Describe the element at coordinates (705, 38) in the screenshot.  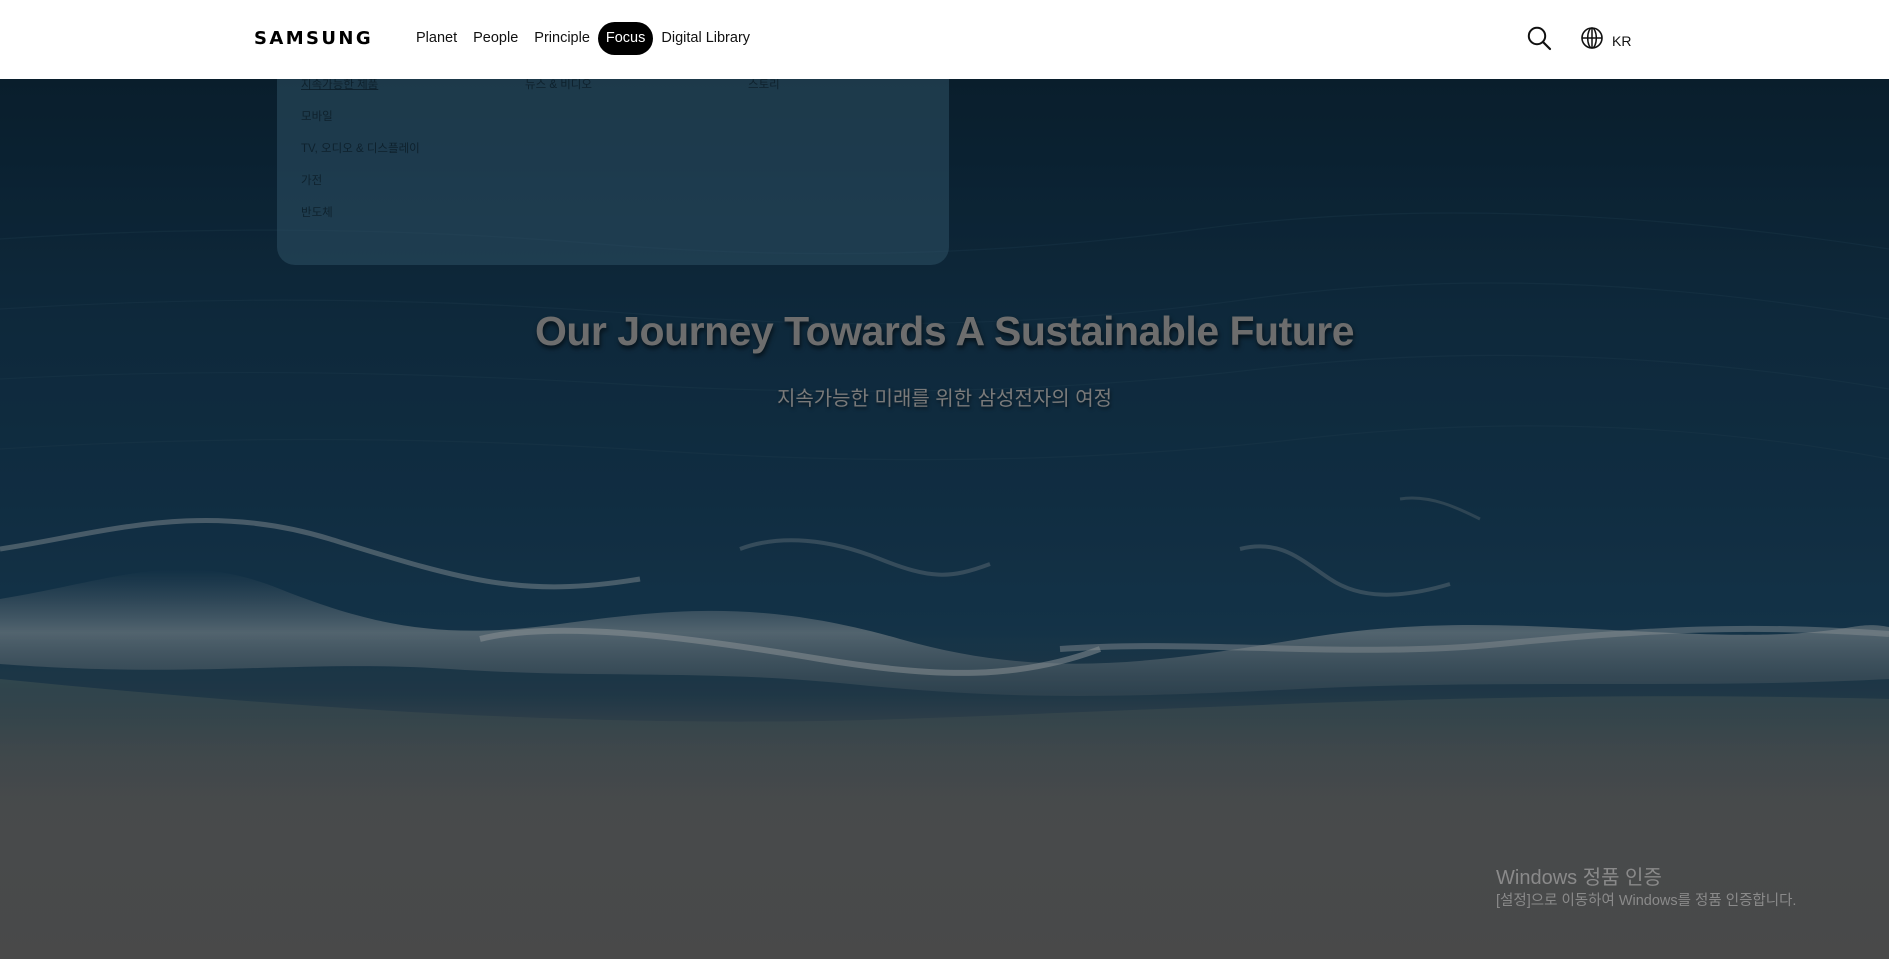
I see `nav-item-digital-library: Digital Library` at that location.